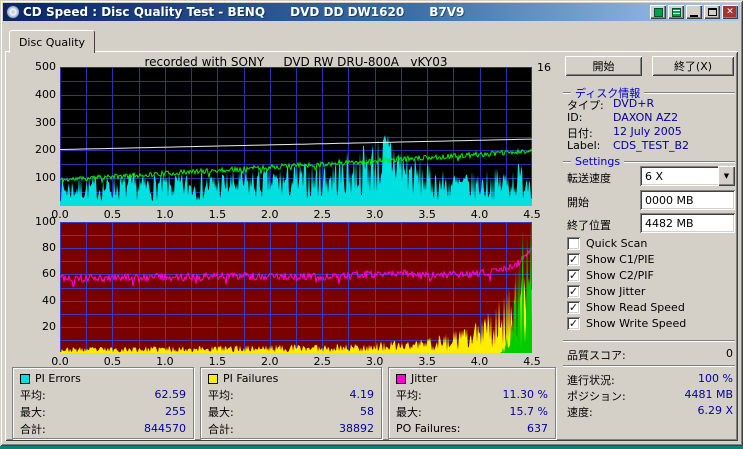 The image size is (743, 449). Describe the element at coordinates (428, 428) in the screenshot. I see `po-failures-label: PO Failures:` at that location.